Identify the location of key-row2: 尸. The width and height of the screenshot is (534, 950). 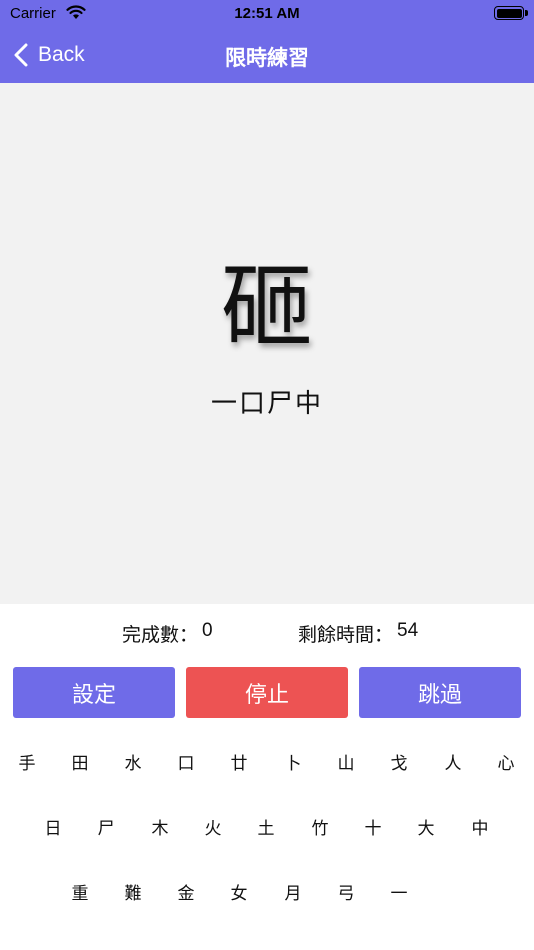
(106, 826).